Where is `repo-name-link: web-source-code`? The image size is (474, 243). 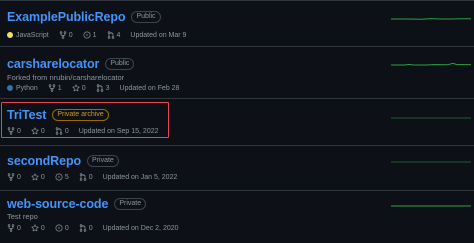 repo-name-link: web-source-code is located at coordinates (57, 204).